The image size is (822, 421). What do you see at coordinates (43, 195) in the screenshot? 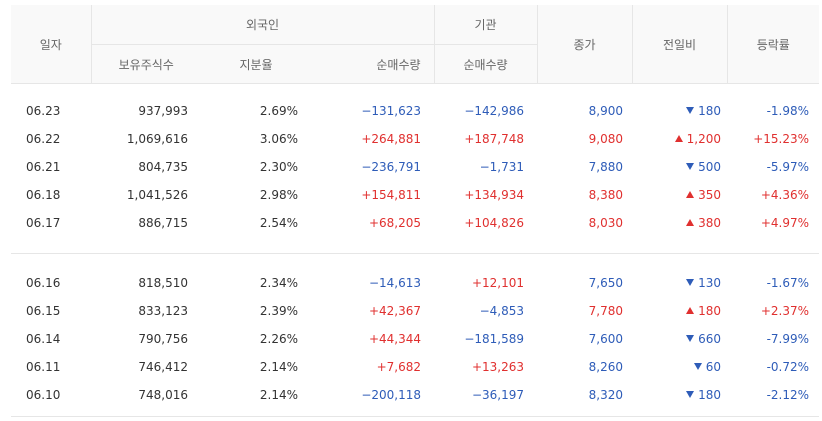
I see `cell-date: 06.18` at bounding box center [43, 195].